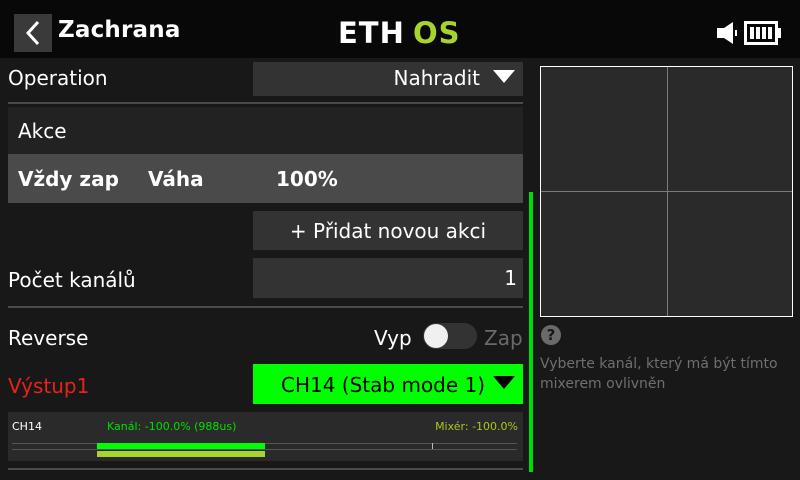 This screenshot has width=800, height=480. Describe the element at coordinates (450, 336) in the screenshot. I see `reverse-toggle` at that location.